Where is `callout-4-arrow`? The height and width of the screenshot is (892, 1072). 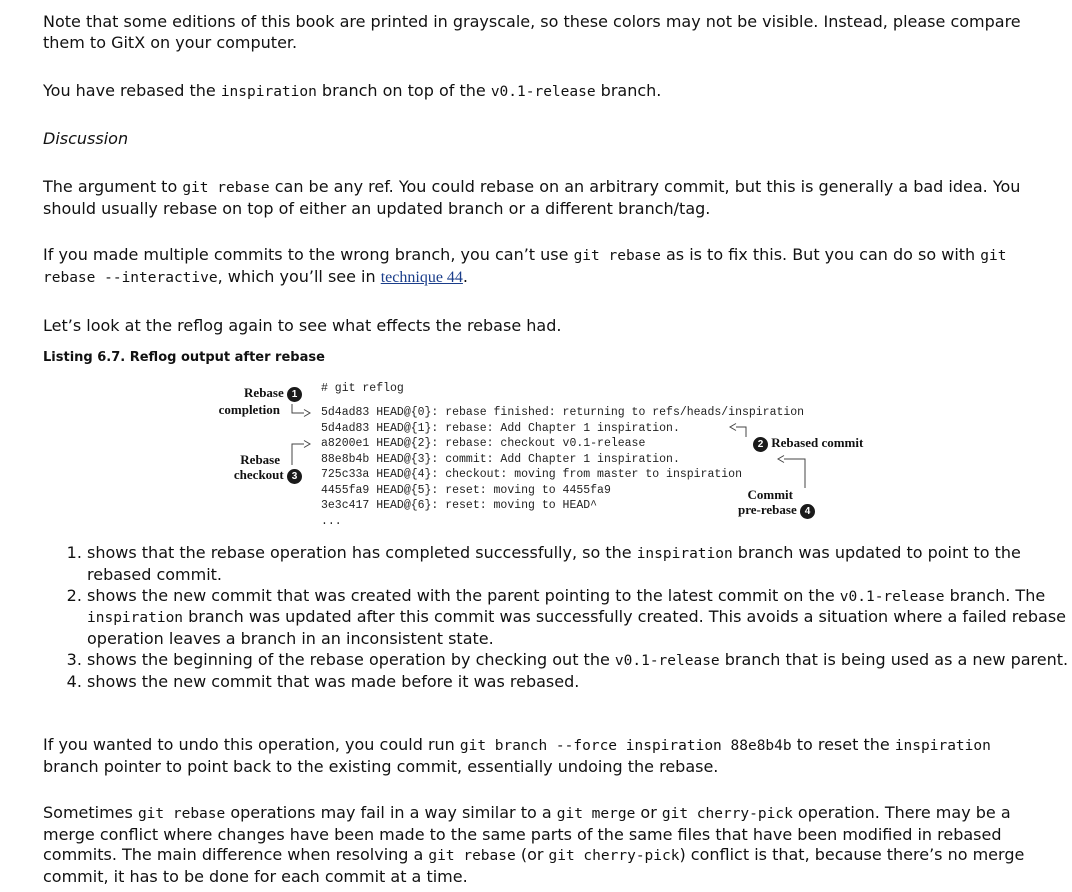 callout-4-arrow is located at coordinates (795, 473).